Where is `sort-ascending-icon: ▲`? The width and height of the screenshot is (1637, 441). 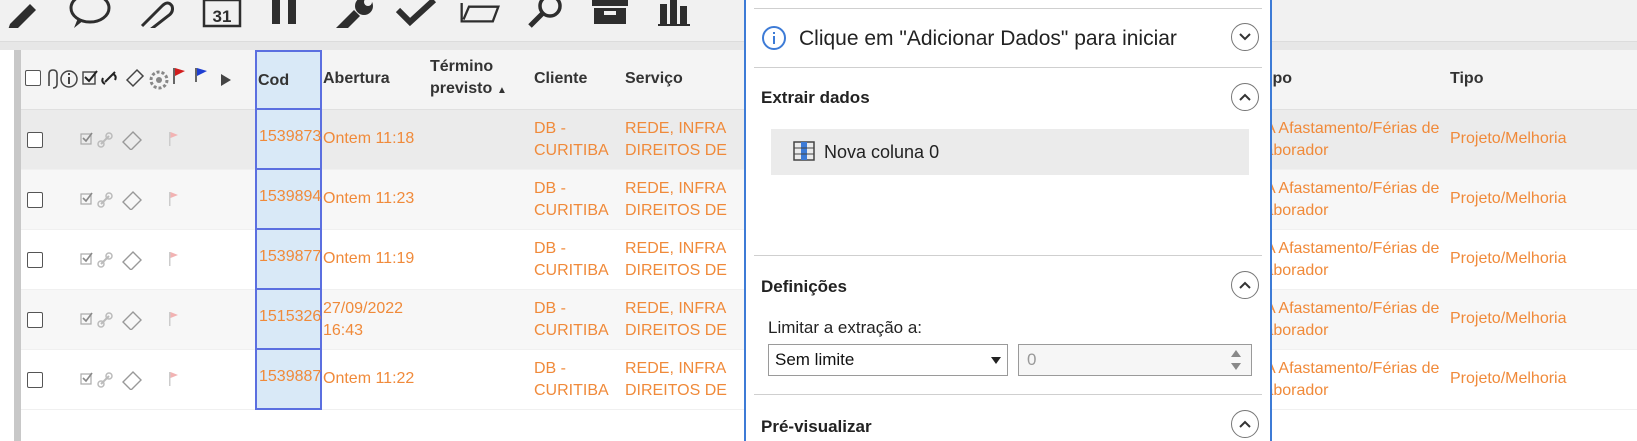 sort-ascending-icon: ▲ is located at coordinates (502, 91).